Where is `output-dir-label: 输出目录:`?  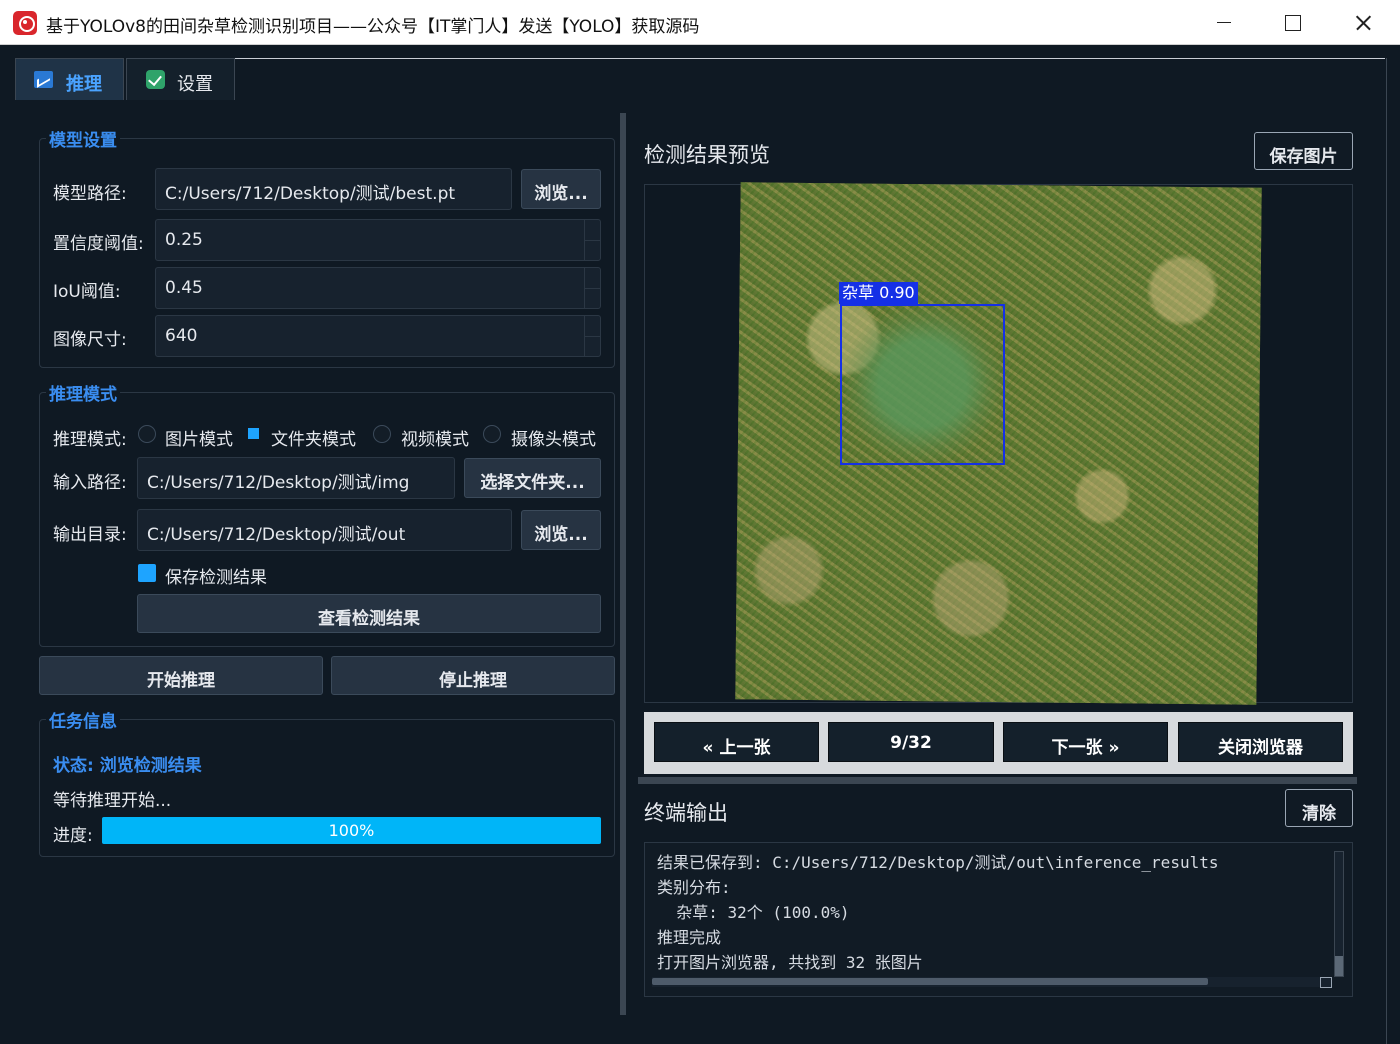 output-dir-label: 输出目录: is located at coordinates (90, 535).